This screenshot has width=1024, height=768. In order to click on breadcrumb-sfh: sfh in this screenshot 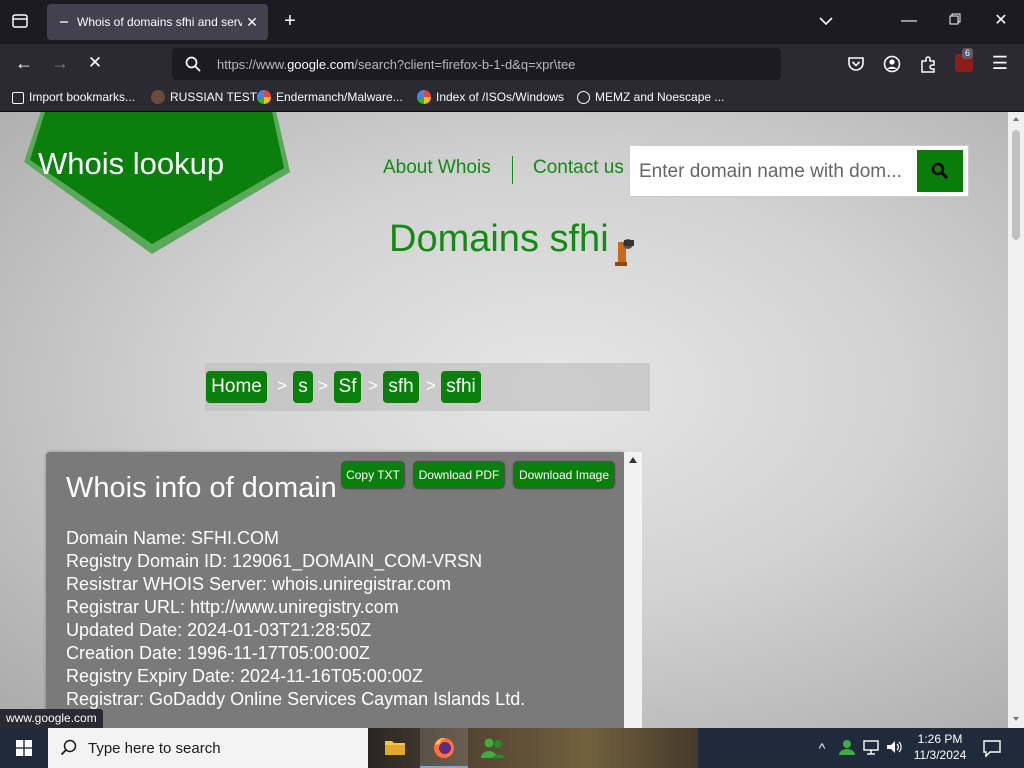, I will do `click(401, 387)`.